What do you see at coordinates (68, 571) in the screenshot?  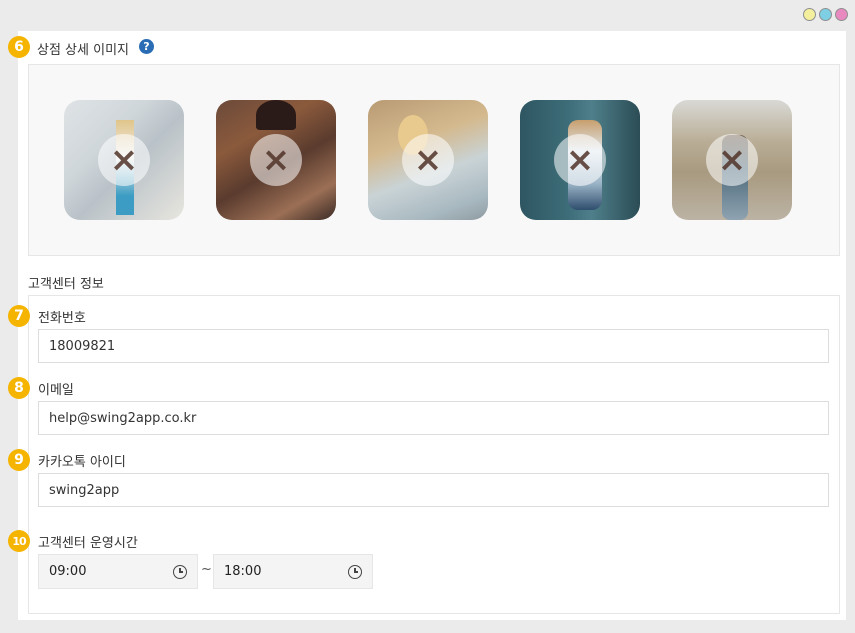 I see `start-time-value: 09:00` at bounding box center [68, 571].